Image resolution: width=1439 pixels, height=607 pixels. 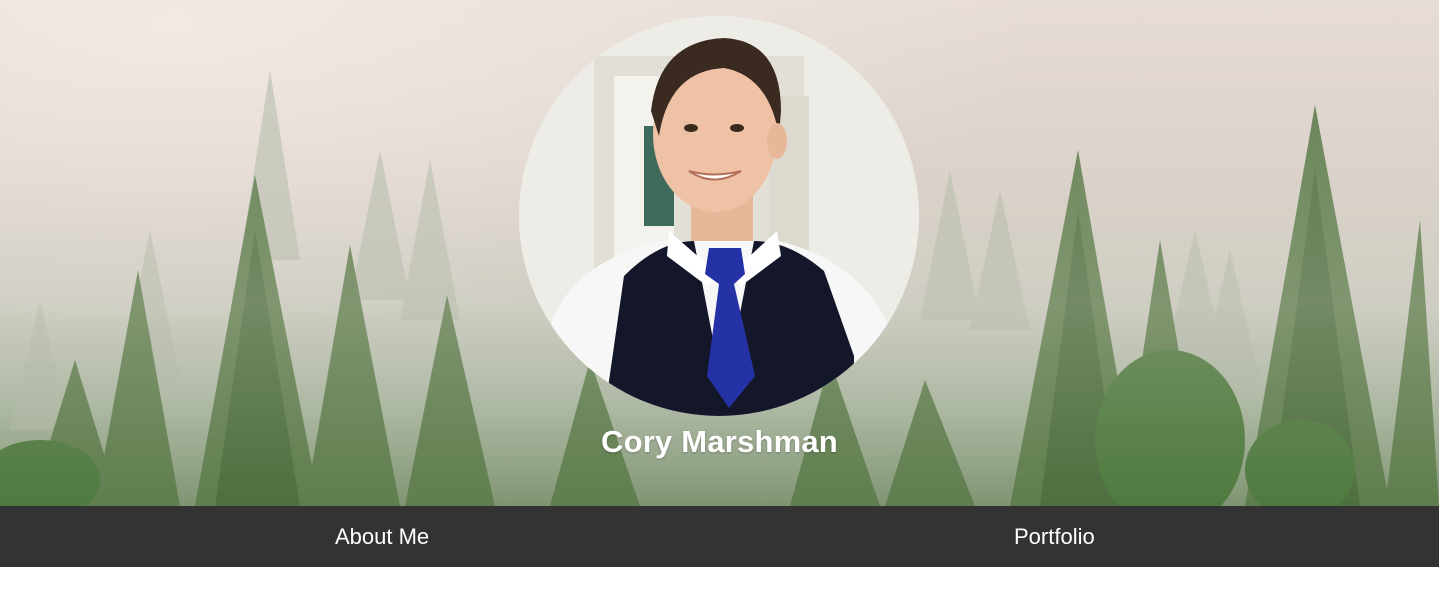 What do you see at coordinates (382, 536) in the screenshot?
I see `nav-link-about-me: About Me` at bounding box center [382, 536].